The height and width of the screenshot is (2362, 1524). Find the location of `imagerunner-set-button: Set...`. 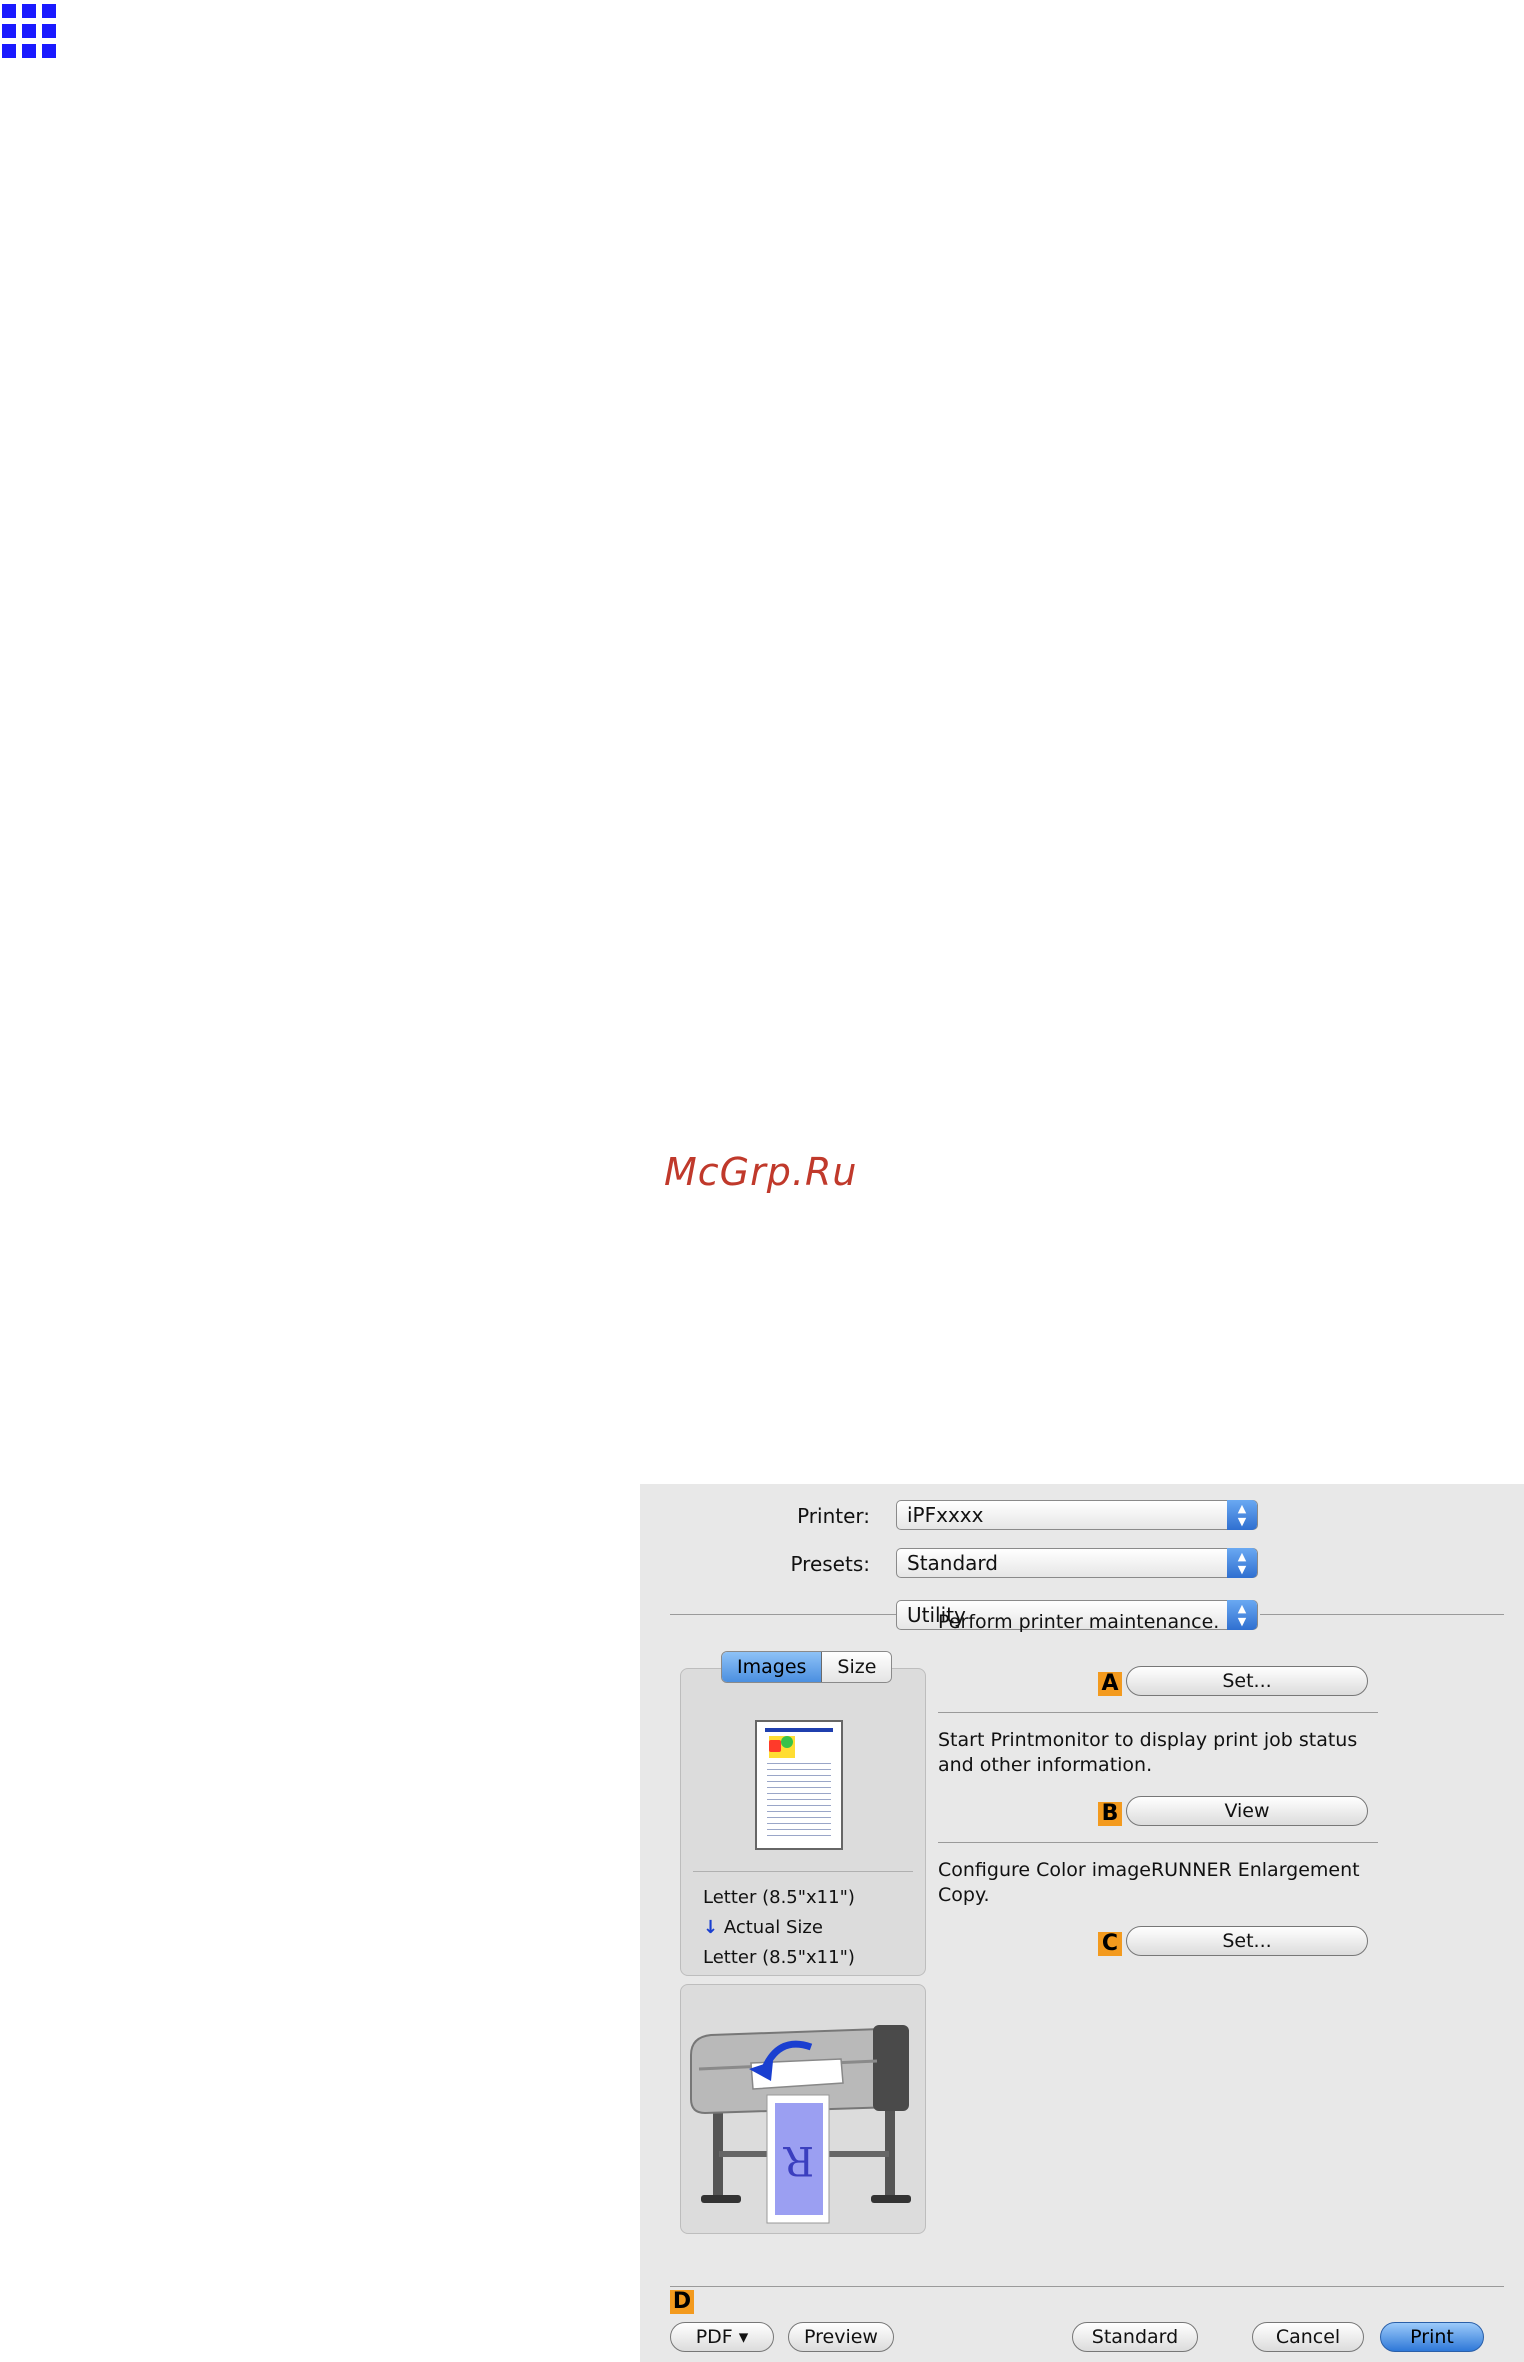

imagerunner-set-button: Set... is located at coordinates (1247, 1941).